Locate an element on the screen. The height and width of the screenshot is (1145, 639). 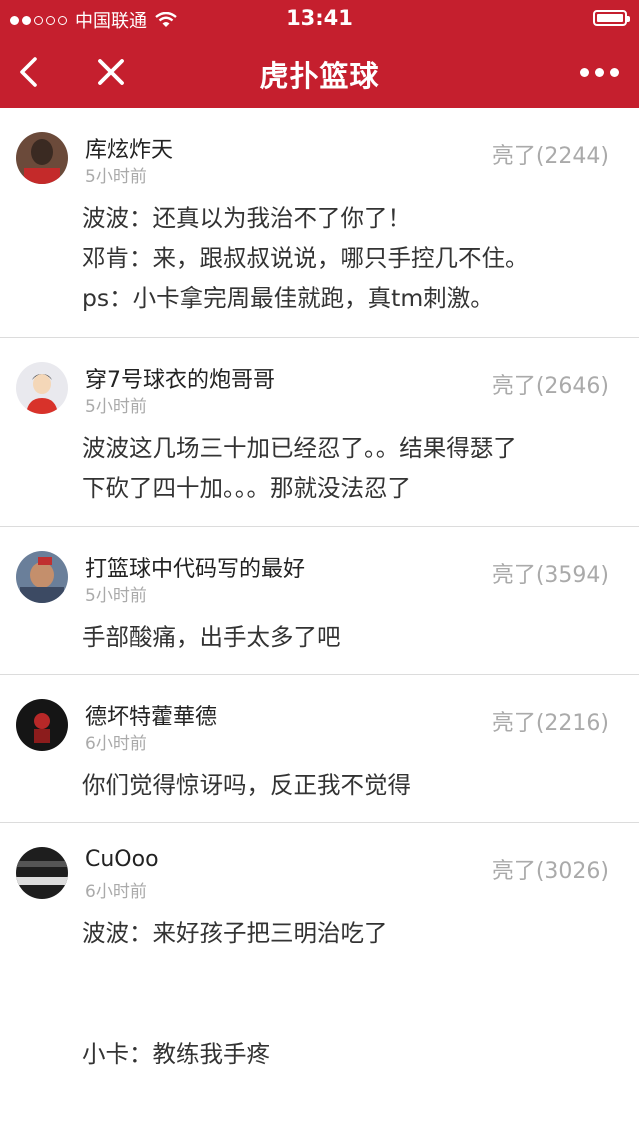
comment-item: 打篮球中代码写的最好 5小时前 亮了(3594) 手部酸痛，出手太多了吧 is located at coordinates (319, 601).